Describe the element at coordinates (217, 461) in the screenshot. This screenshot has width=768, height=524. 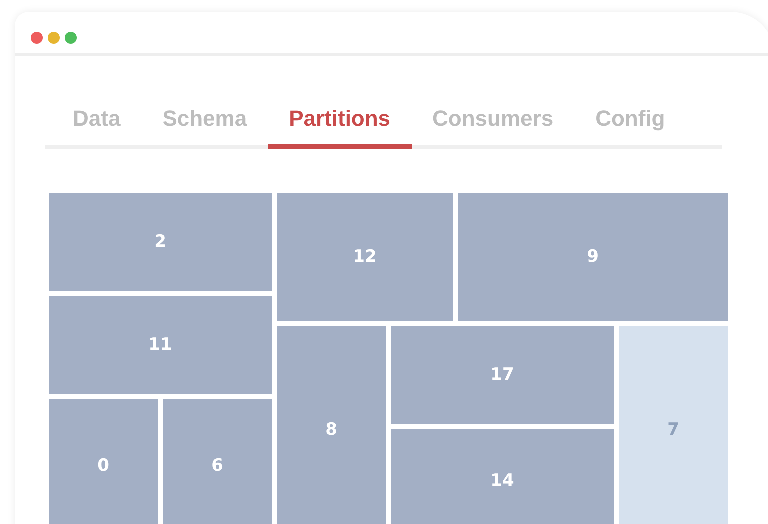
I see `partition-tile: 6` at that location.